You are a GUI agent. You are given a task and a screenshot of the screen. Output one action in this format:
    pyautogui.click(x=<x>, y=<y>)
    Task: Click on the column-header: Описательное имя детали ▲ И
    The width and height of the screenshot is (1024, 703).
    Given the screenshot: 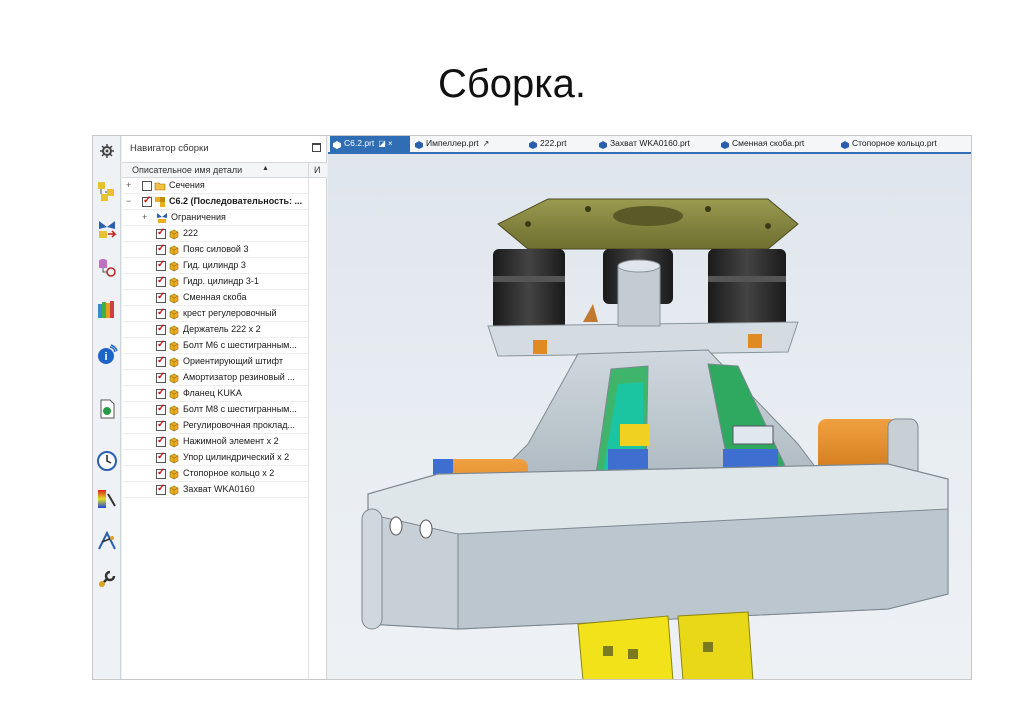 What is the action you would take?
    pyautogui.click(x=224, y=170)
    